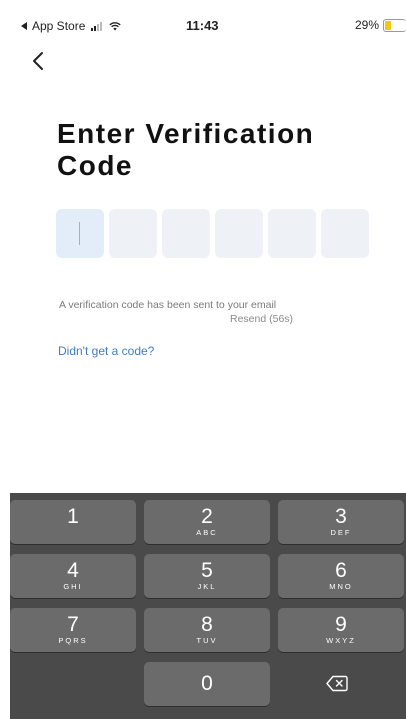 Image resolution: width=406 pixels, height=719 pixels. What do you see at coordinates (207, 516) in the screenshot?
I see `key-number: 2` at bounding box center [207, 516].